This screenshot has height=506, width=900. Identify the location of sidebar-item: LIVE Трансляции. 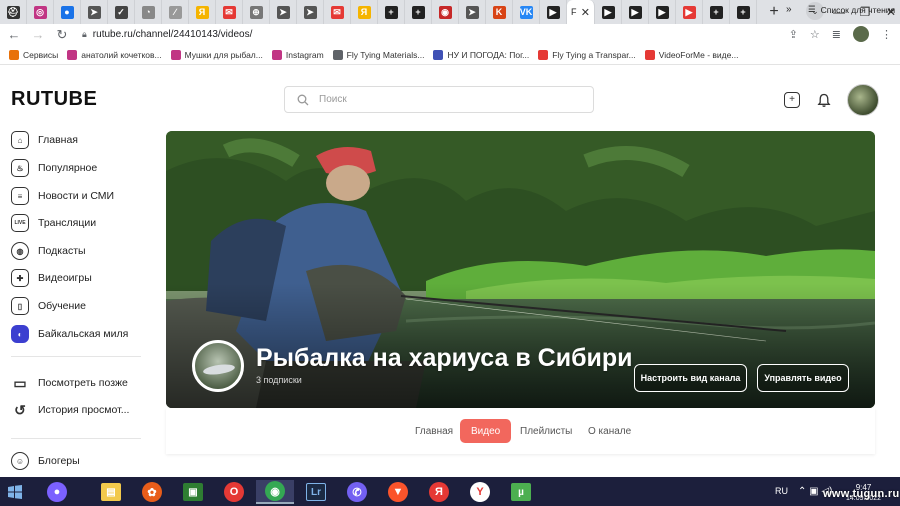
(53, 223).